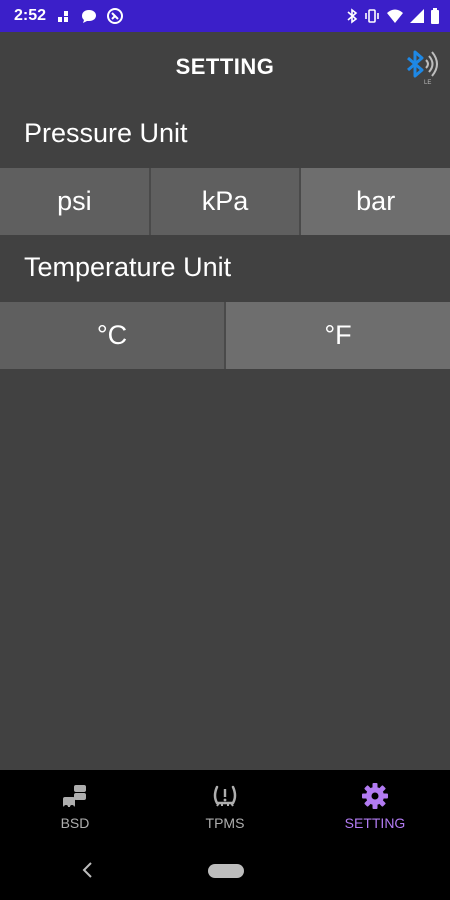  I want to click on pressure-option-bar: bar, so click(374, 201).